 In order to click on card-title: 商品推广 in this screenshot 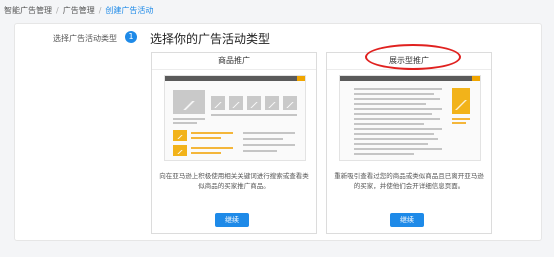, I will do `click(234, 60)`.